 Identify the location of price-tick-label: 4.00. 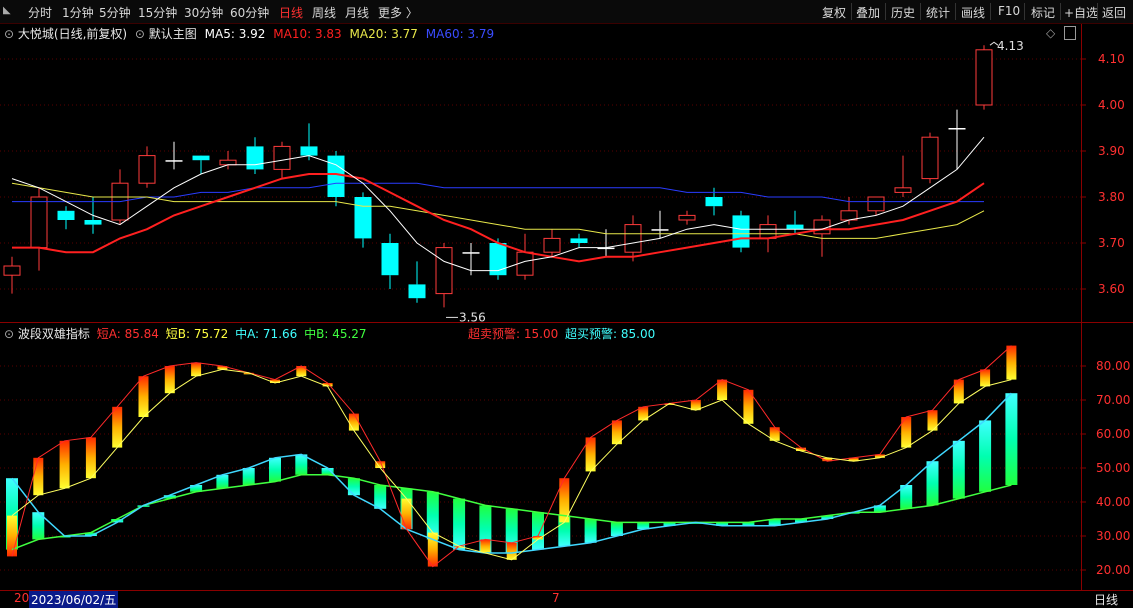
(1111, 105).